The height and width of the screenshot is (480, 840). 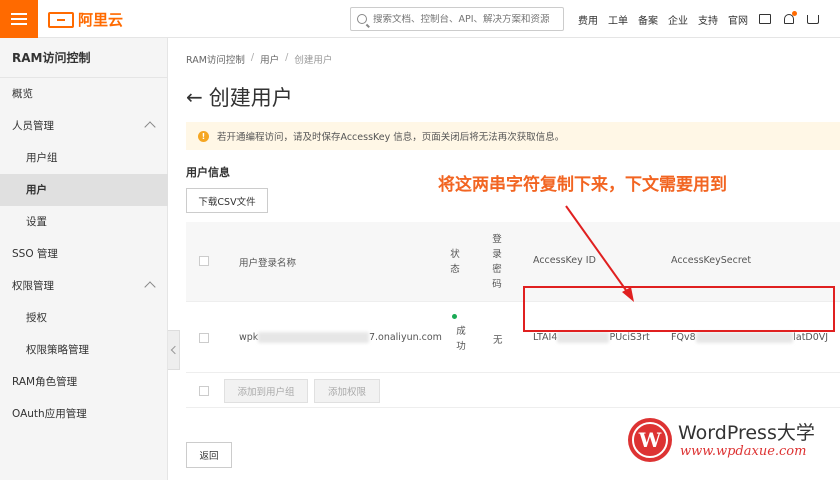 What do you see at coordinates (84, 126) in the screenshot?
I see `sidebar-item-people-management: 人员管理` at bounding box center [84, 126].